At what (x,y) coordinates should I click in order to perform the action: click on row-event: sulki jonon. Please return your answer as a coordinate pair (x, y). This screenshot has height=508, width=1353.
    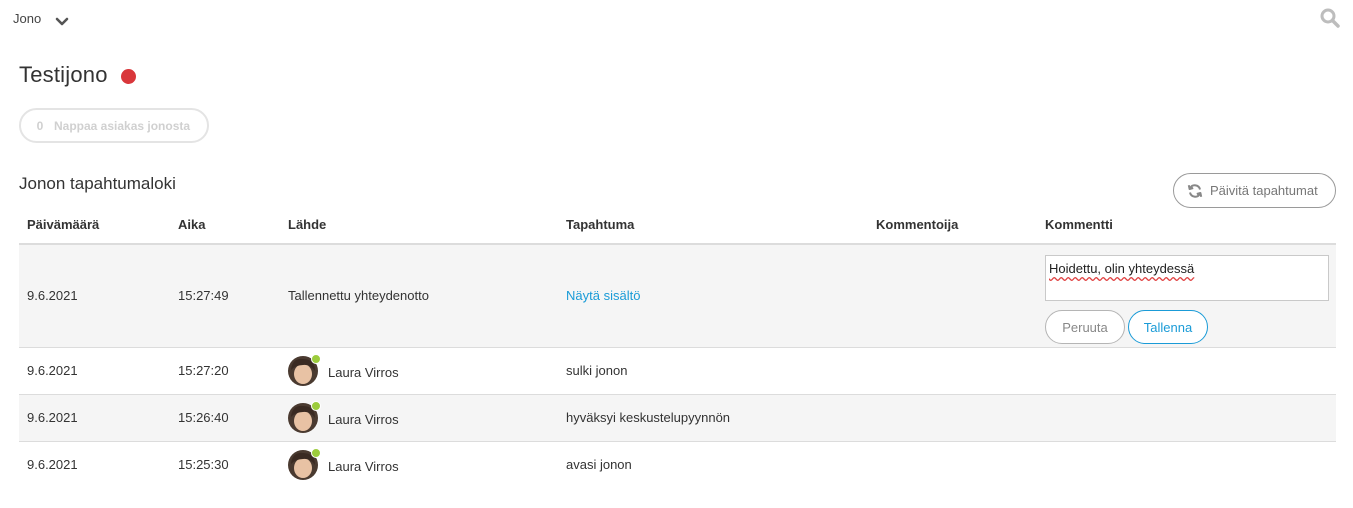
    Looking at the image, I should click on (713, 371).